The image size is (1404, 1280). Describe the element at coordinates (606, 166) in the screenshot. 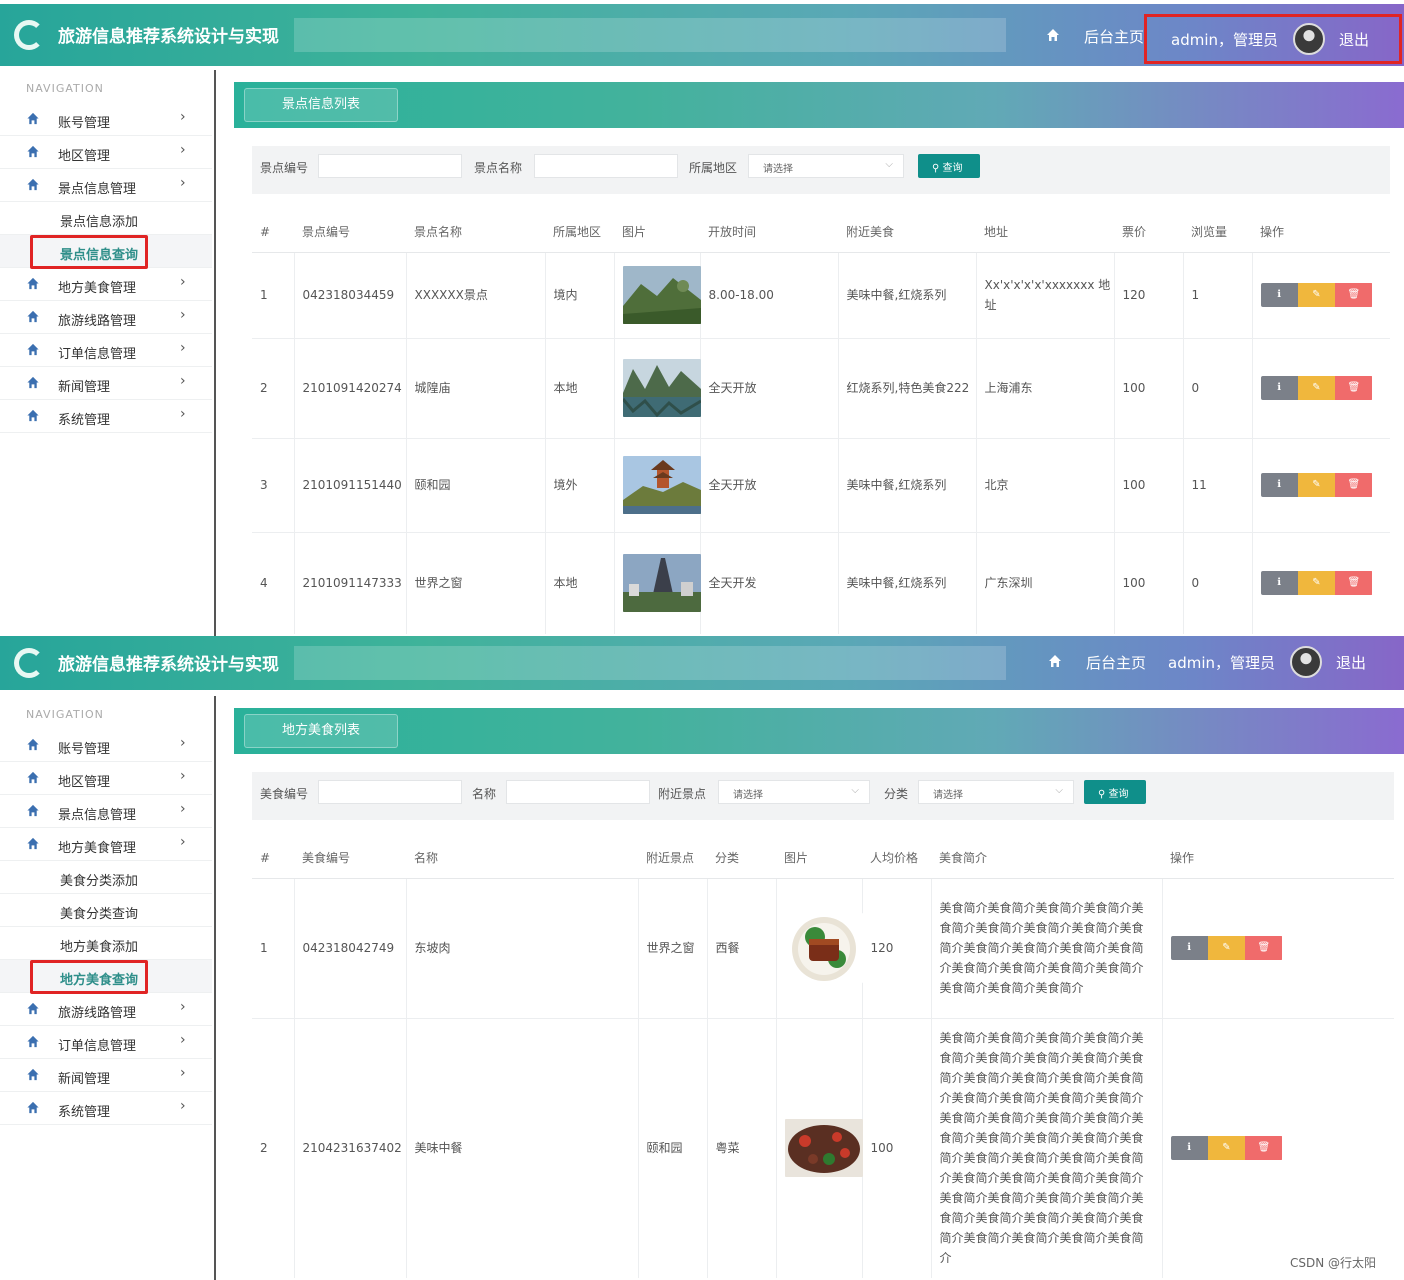

I see `scenic-name-input` at that location.